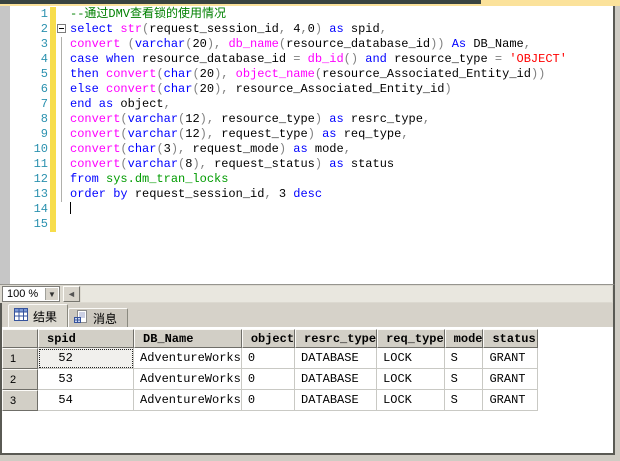 Image resolution: width=620 pixels, height=461 pixels. I want to click on tab-label: 消息, so click(105, 318).